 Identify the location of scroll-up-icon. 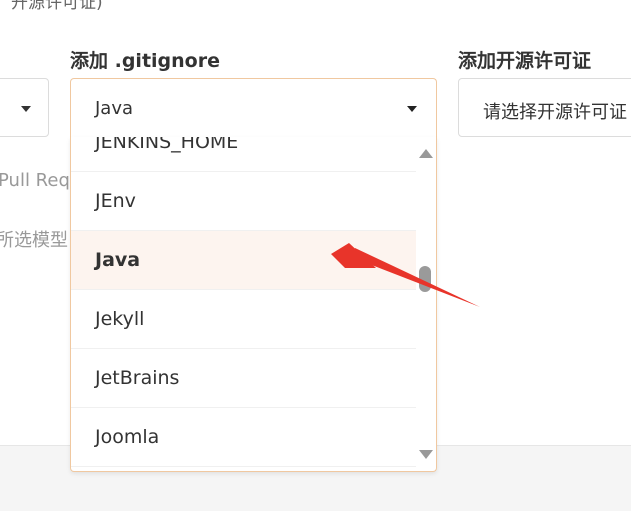
(426, 153).